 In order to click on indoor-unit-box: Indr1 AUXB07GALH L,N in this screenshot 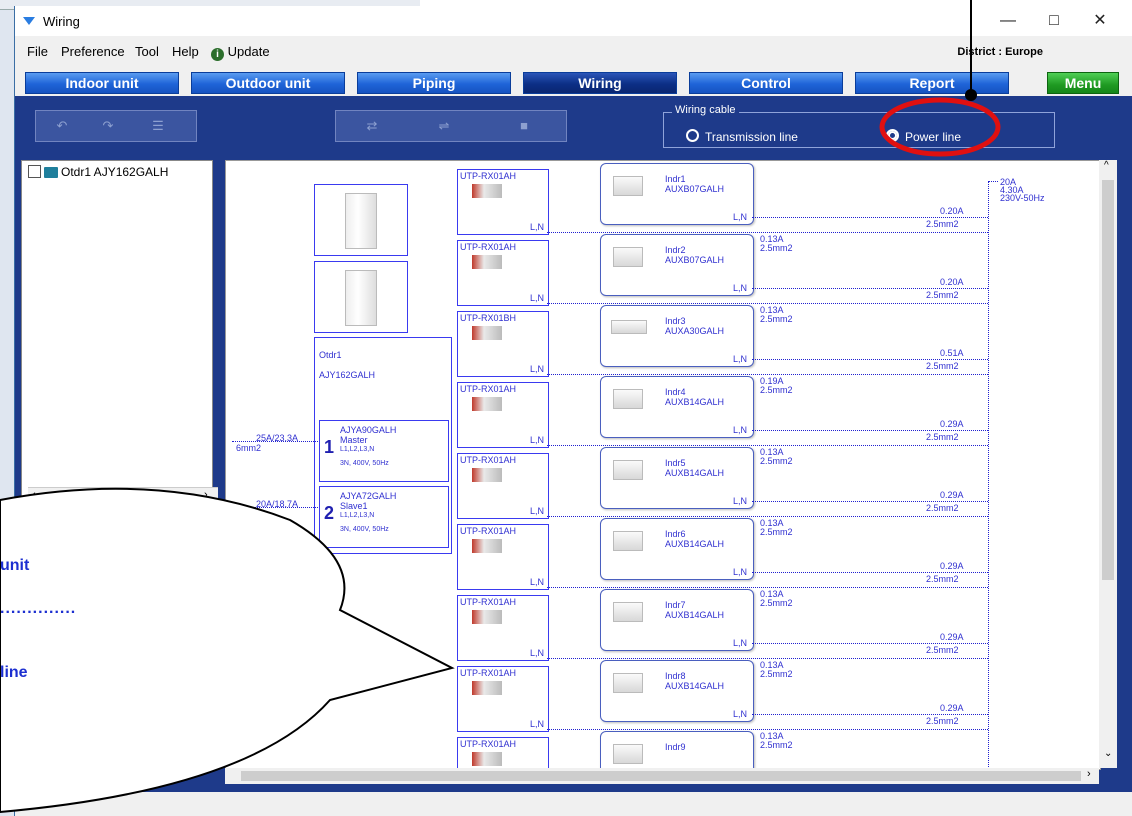, I will do `click(677, 194)`.